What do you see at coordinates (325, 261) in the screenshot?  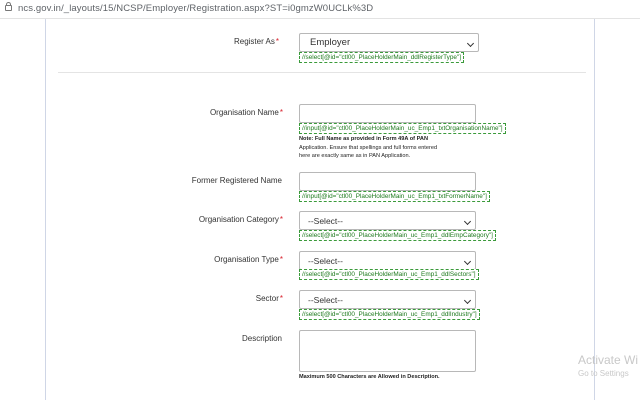 I see `organisation-type-value: --Select--` at bounding box center [325, 261].